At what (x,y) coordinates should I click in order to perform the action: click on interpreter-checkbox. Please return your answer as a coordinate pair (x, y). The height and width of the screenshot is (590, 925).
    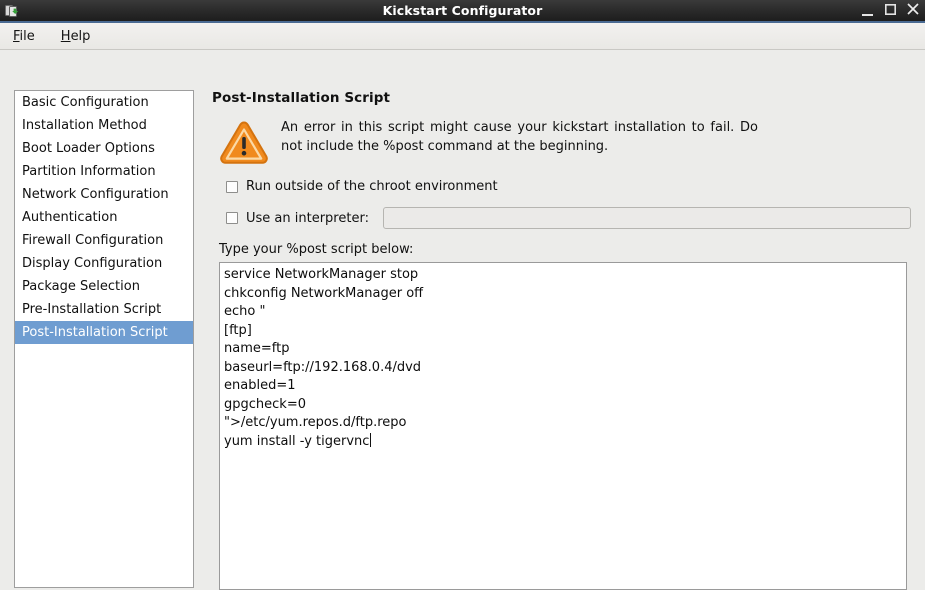
    Looking at the image, I should click on (232, 218).